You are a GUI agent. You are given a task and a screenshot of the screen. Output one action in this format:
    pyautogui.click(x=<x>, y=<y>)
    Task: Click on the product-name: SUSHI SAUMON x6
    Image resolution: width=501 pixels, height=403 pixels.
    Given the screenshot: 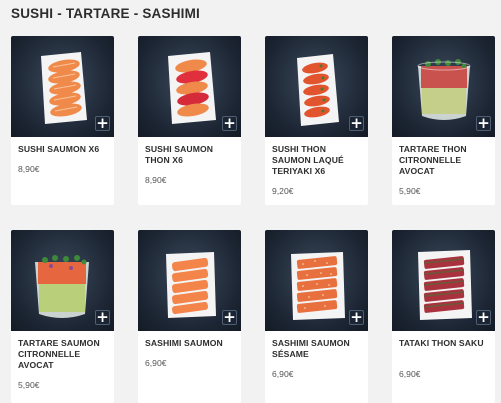 What is the action you would take?
    pyautogui.click(x=59, y=149)
    